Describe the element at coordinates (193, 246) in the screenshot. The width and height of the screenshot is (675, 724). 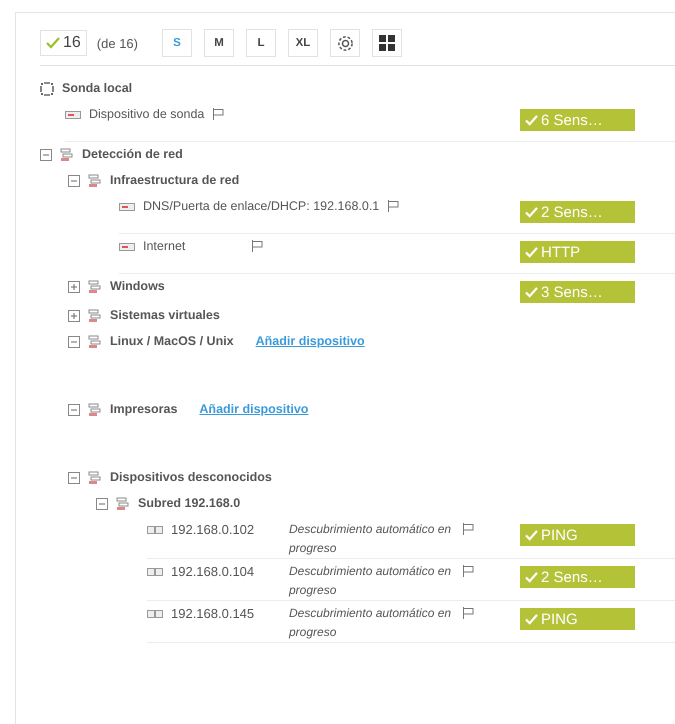
I see `tree-item-label: Internet` at that location.